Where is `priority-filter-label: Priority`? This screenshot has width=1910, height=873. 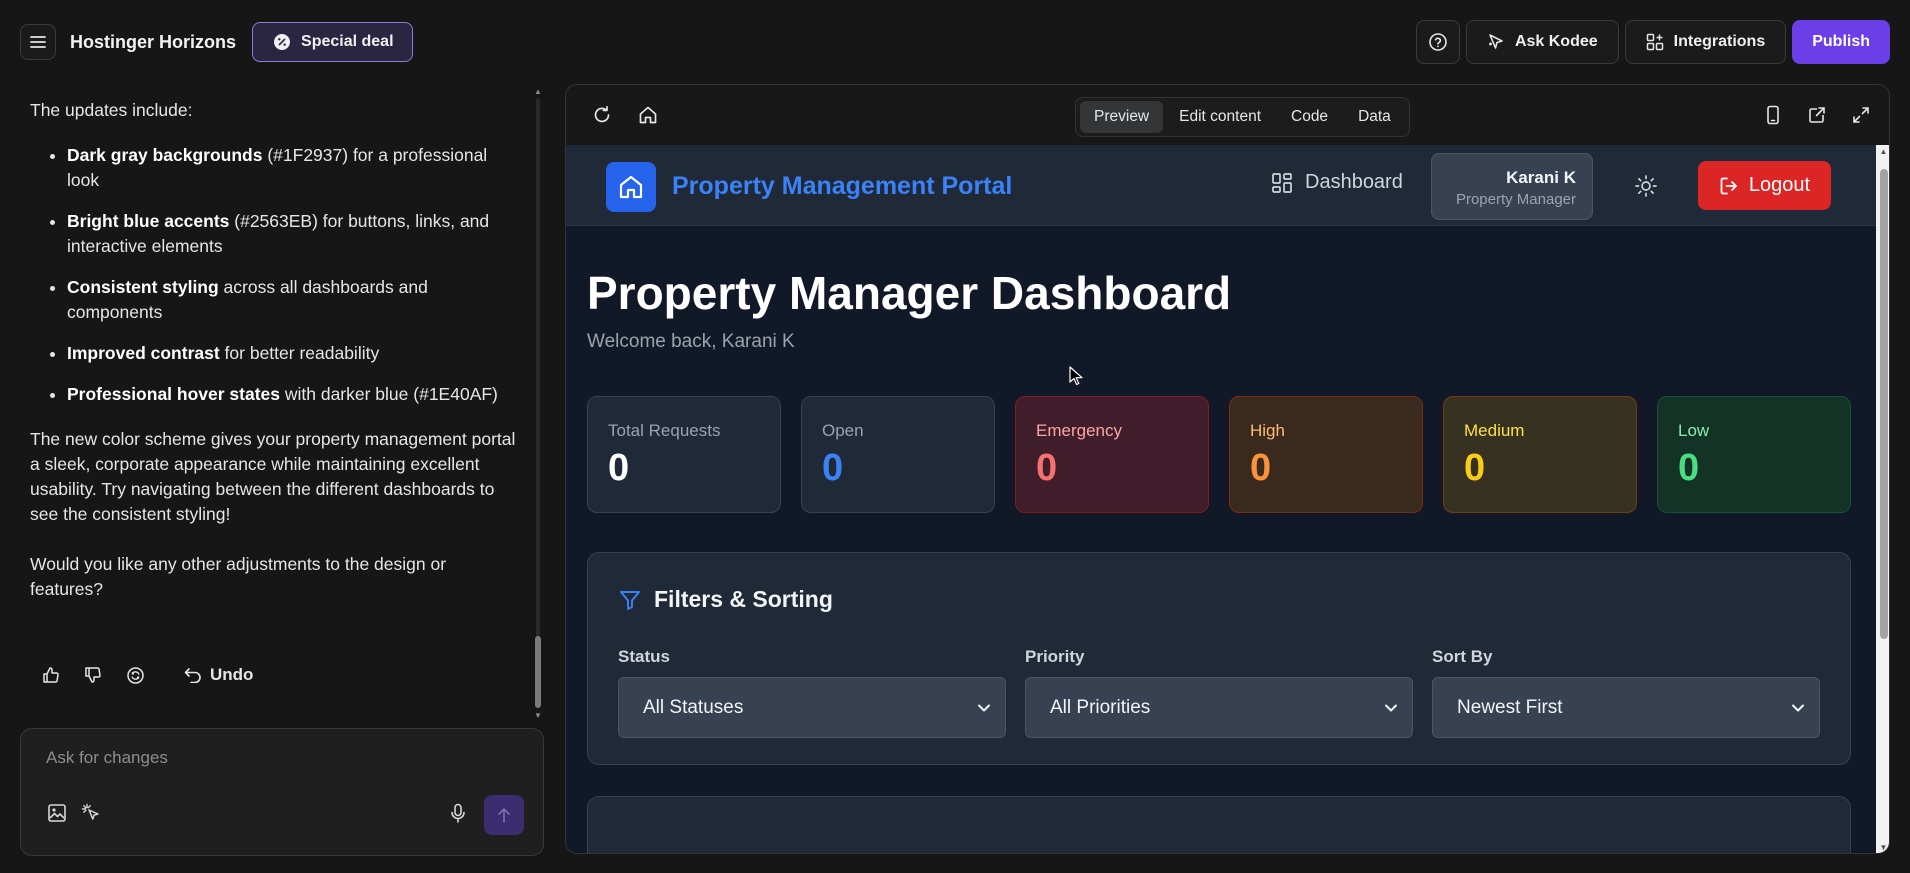 priority-filter-label: Priority is located at coordinates (1055, 656).